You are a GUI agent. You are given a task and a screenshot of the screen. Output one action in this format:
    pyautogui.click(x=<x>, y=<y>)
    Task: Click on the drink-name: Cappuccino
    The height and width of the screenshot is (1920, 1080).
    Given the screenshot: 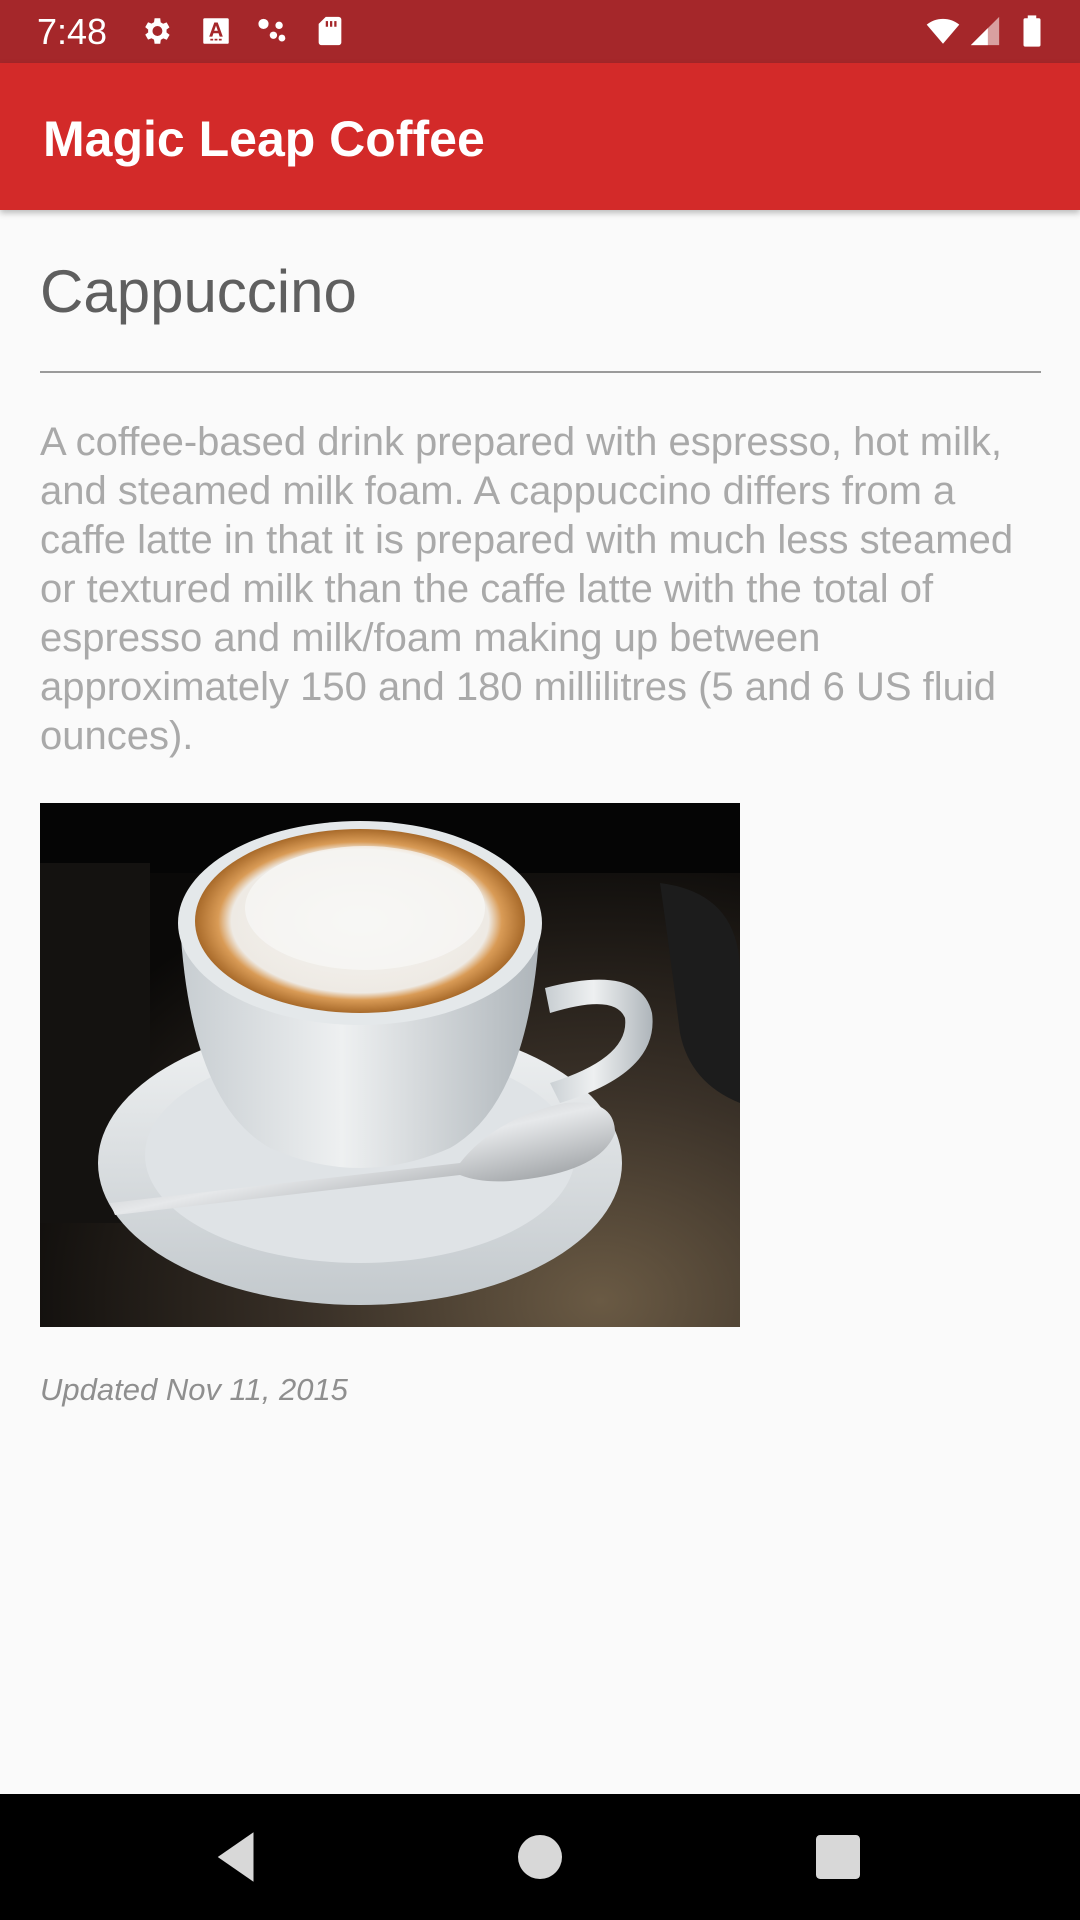 What is the action you would take?
    pyautogui.click(x=198, y=291)
    